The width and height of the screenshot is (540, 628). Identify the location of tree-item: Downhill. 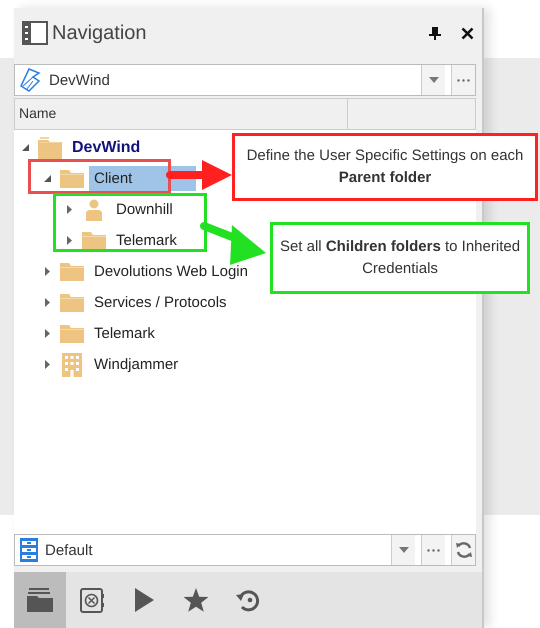
(144, 209).